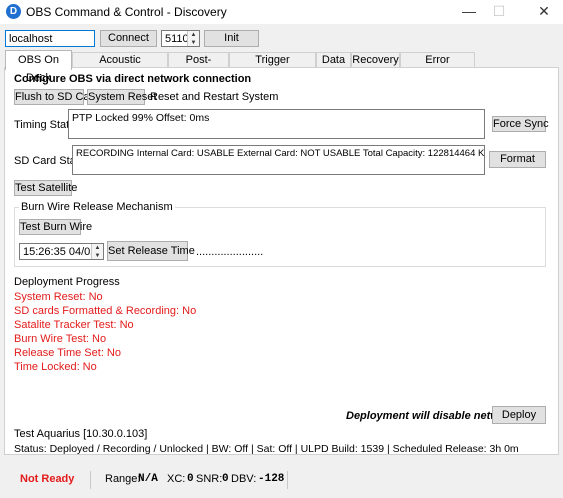 The height and width of the screenshot is (498, 563). Describe the element at coordinates (520, 124) in the screenshot. I see `force-sync-button: Force Sync` at that location.